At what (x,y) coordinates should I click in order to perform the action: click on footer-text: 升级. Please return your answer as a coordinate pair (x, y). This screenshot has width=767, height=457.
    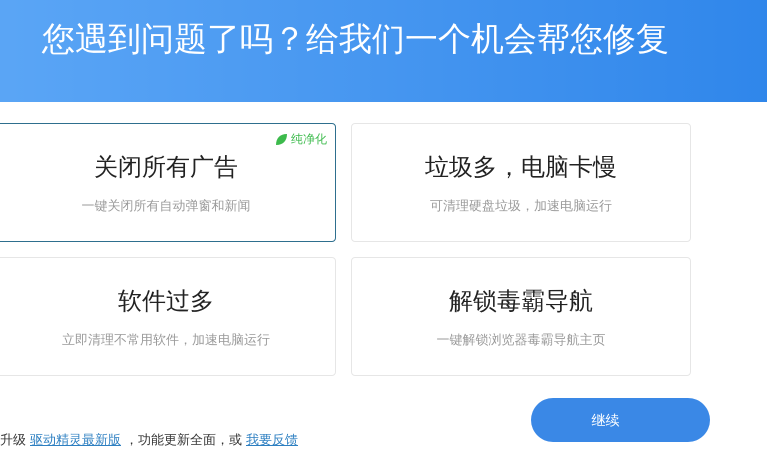
    Looking at the image, I should click on (13, 440).